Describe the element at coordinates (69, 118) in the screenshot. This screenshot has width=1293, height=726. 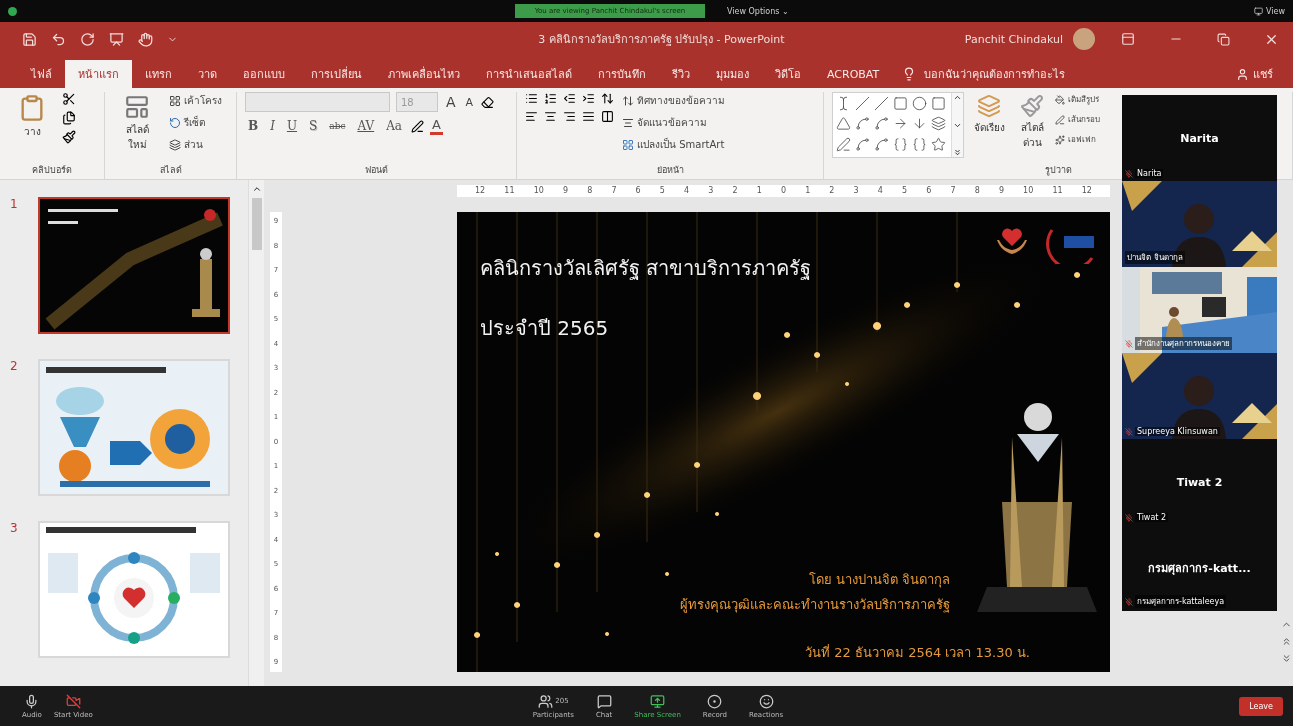
I see `copy-icon` at that location.